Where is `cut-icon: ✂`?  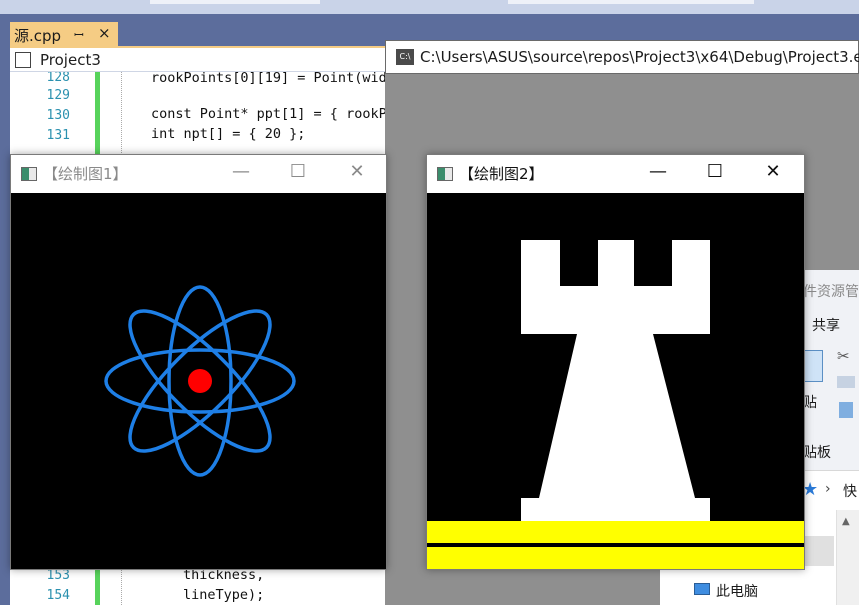
cut-icon: ✂ is located at coordinates (843, 356).